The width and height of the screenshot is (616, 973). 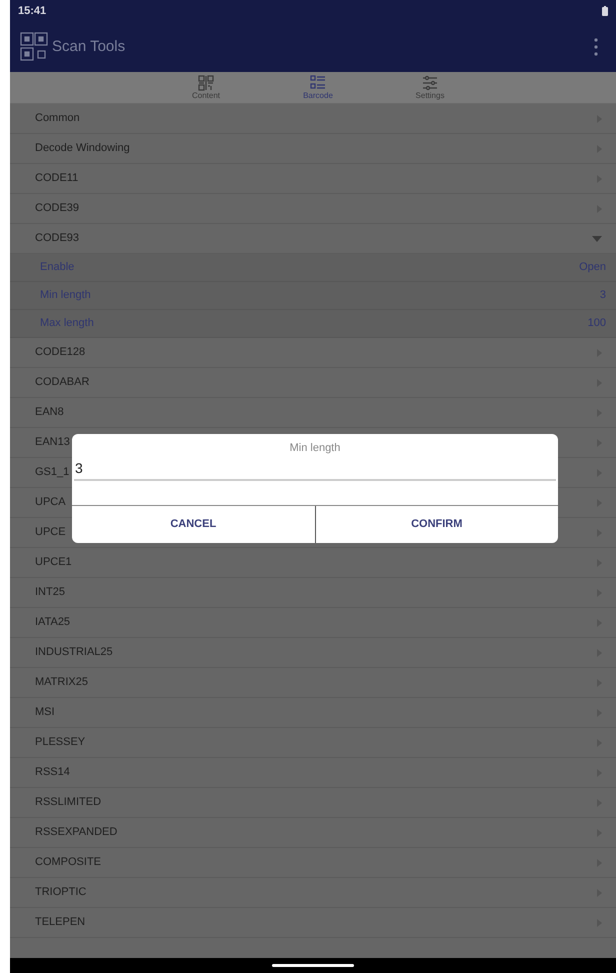 What do you see at coordinates (52, 622) in the screenshot?
I see `row-label: IATA25` at bounding box center [52, 622].